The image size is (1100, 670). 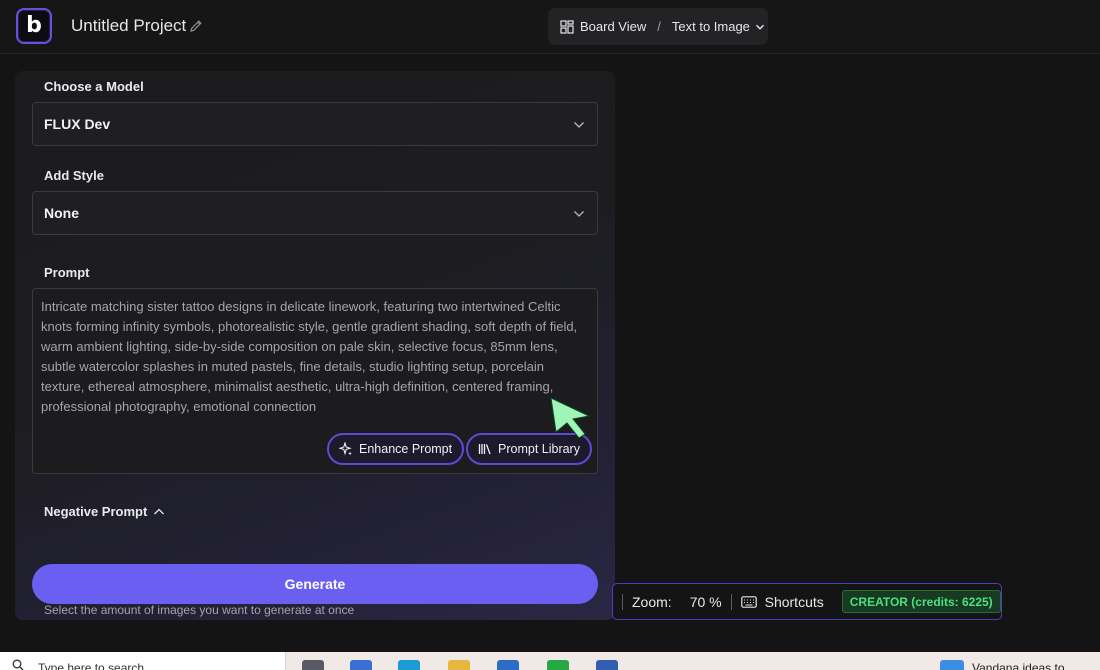 I want to click on taskbar-search: Type here to search, so click(x=143, y=661).